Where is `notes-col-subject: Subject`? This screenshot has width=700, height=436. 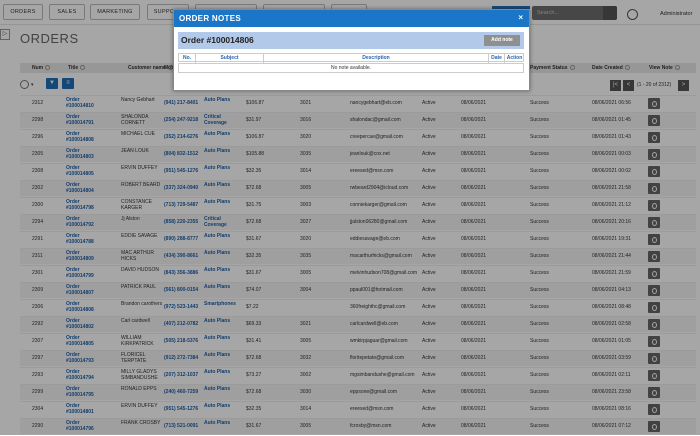 notes-col-subject: Subject is located at coordinates (230, 58).